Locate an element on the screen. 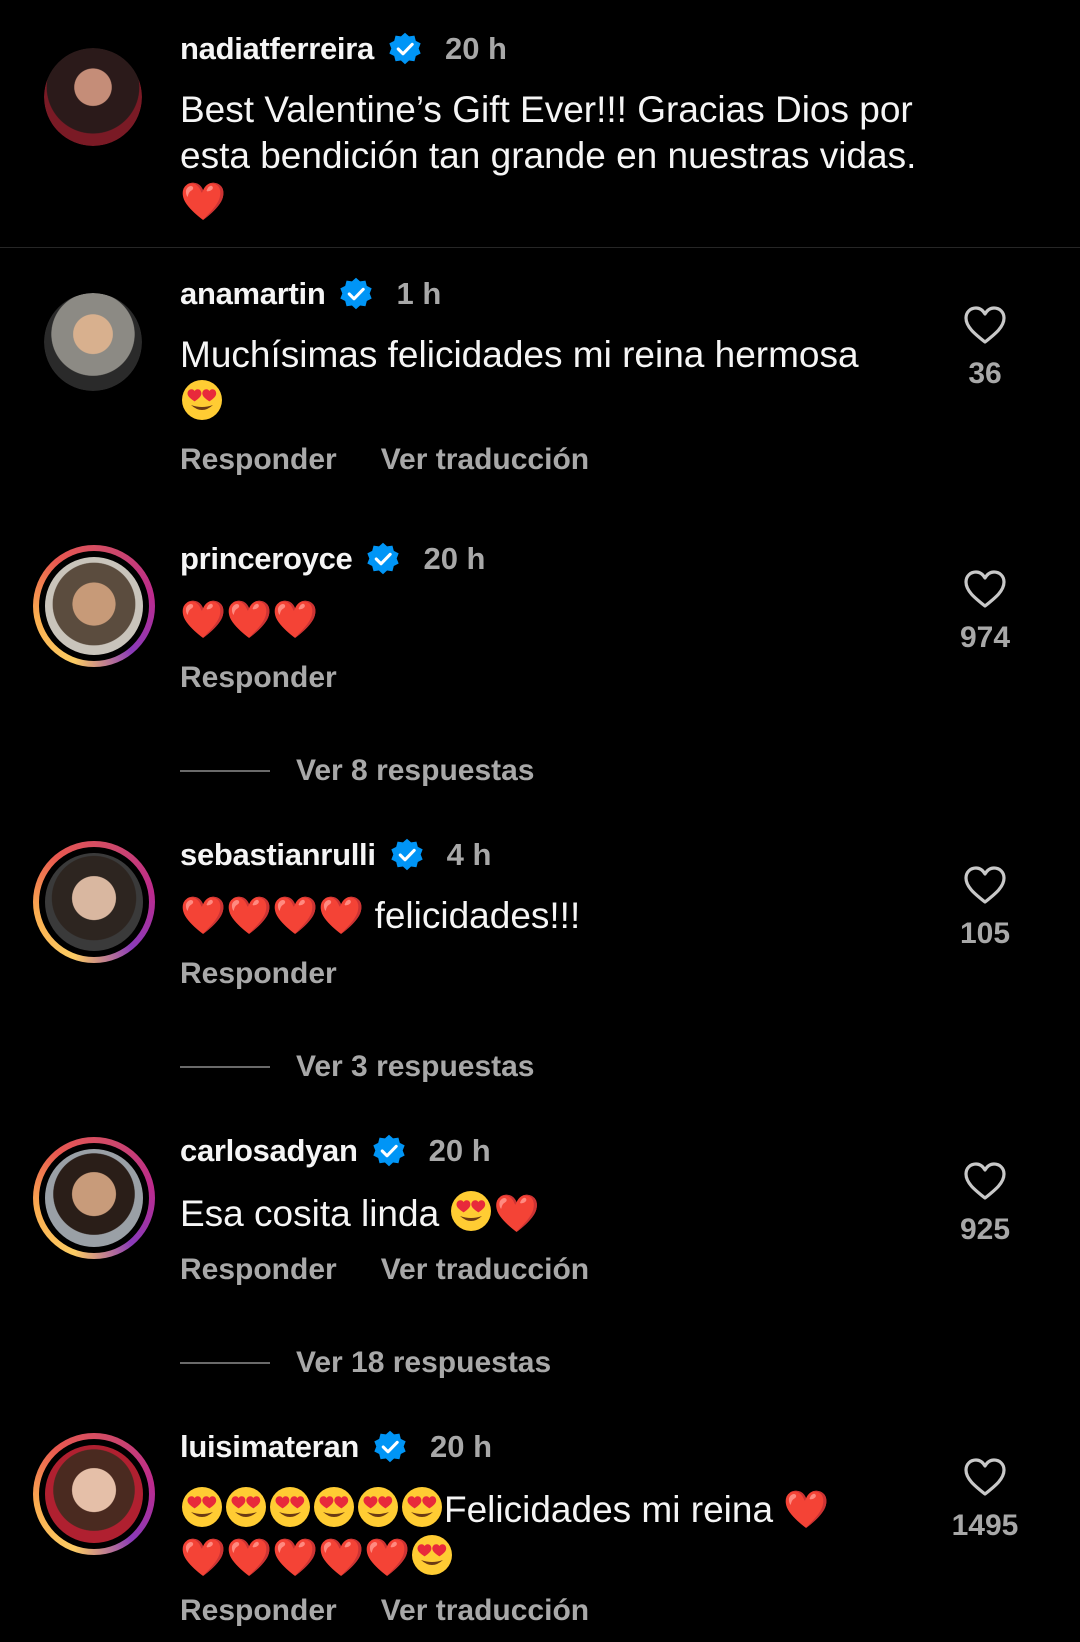 The height and width of the screenshot is (1642, 1080). comment-text: Felicidades mi reina ❤️ ❤️❤️❤️❤️❤️ is located at coordinates (570, 1533).